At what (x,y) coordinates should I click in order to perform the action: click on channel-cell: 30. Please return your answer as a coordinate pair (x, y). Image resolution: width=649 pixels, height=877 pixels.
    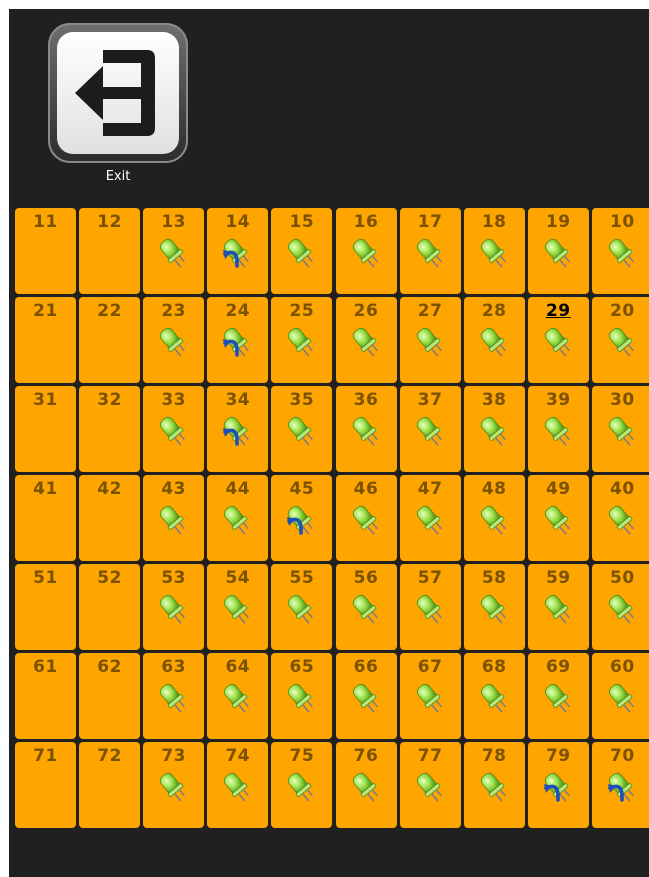
    Looking at the image, I should click on (620, 429).